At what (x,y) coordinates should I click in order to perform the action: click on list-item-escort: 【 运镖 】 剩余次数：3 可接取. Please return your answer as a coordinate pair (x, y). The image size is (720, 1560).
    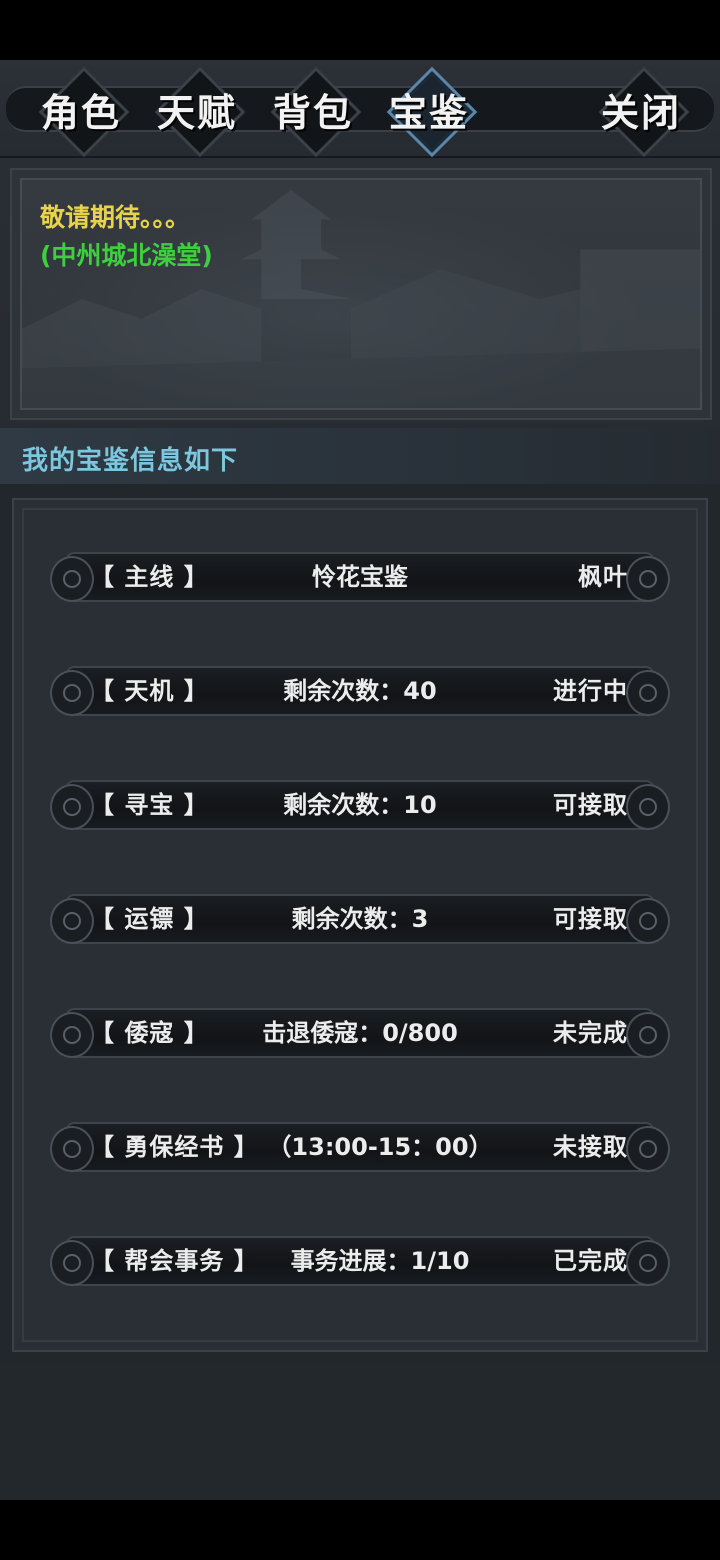
    Looking at the image, I should click on (360, 919).